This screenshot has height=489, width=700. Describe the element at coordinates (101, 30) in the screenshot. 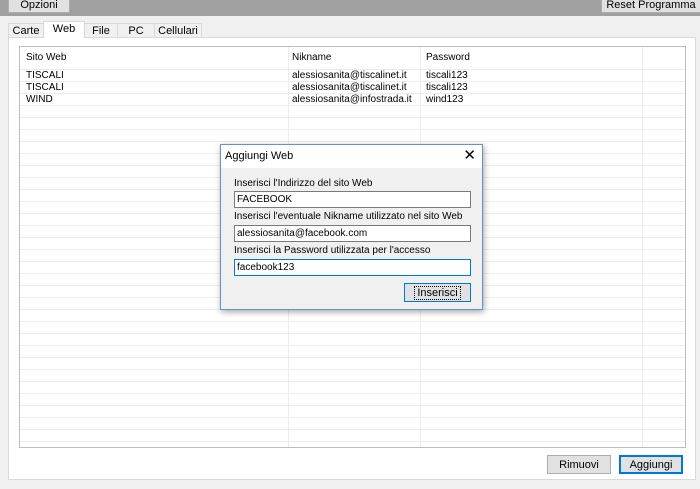

I see `tab-file: File` at that location.